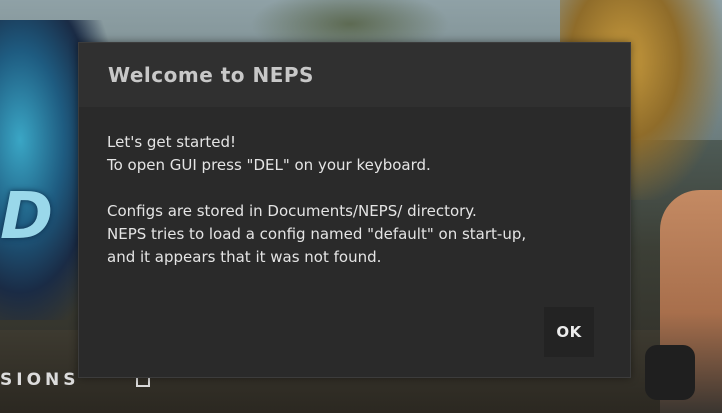 This screenshot has height=413, width=722. Describe the element at coordinates (211, 75) in the screenshot. I see `dialog-title: Welcome to NEPS` at that location.